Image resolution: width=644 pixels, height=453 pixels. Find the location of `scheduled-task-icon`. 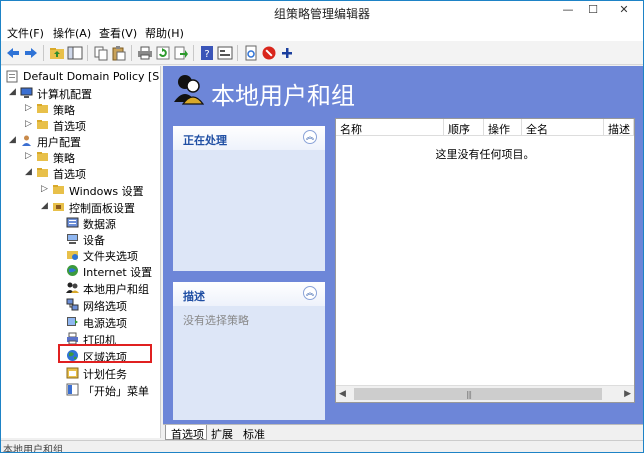

scheduled-task-icon is located at coordinates (72, 372).